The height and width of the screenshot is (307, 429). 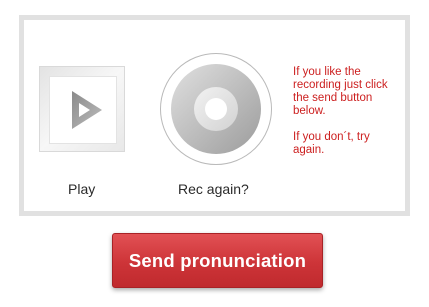 I want to click on play-button, so click(x=82, y=109).